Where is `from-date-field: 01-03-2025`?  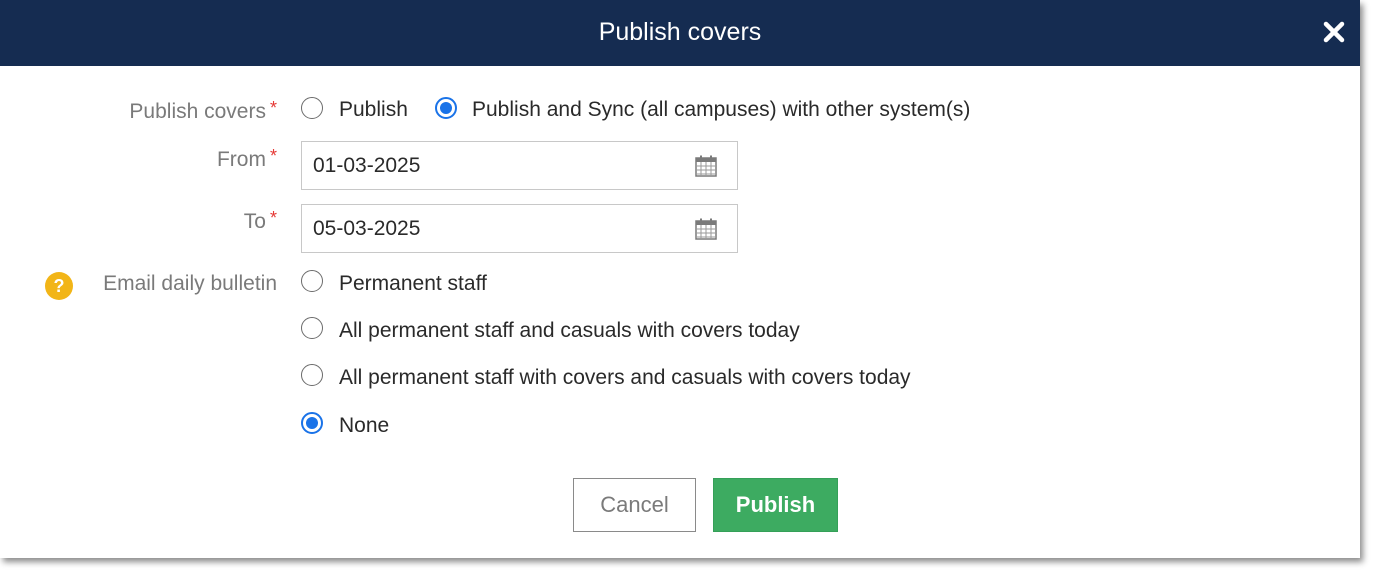
from-date-field: 01-03-2025 is located at coordinates (519, 165).